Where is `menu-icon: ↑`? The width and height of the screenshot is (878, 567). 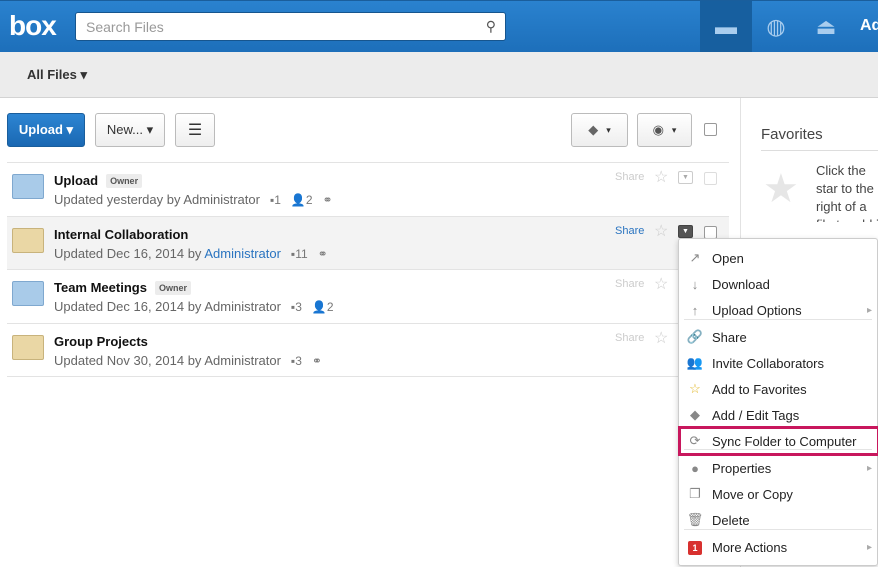 menu-icon: ↑ is located at coordinates (695, 310).